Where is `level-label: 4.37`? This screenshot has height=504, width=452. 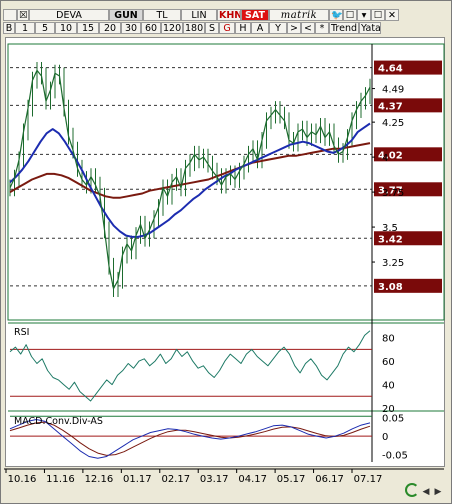
level-label: 4.37 is located at coordinates (390, 106).